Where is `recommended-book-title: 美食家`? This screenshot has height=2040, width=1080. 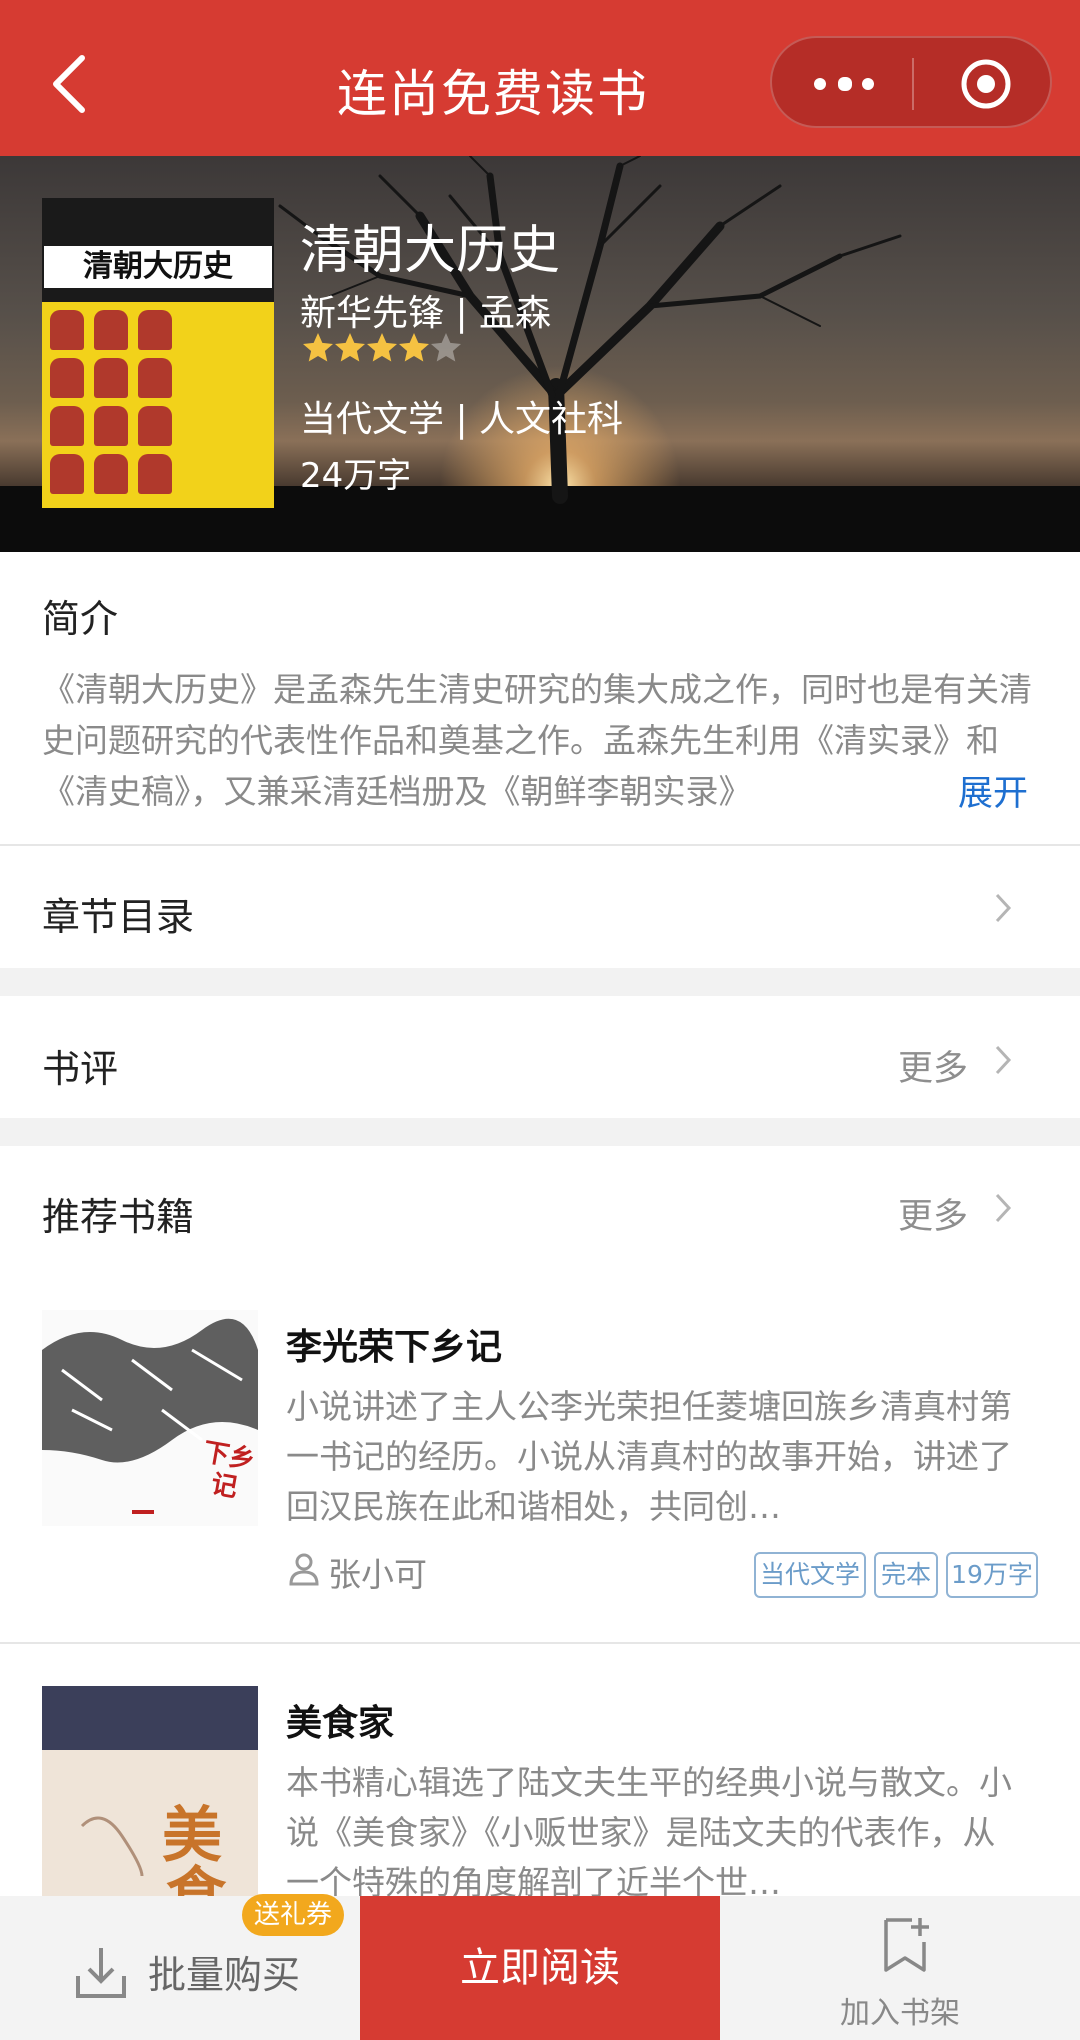
recommended-book-title: 美食家 is located at coordinates (340, 1723).